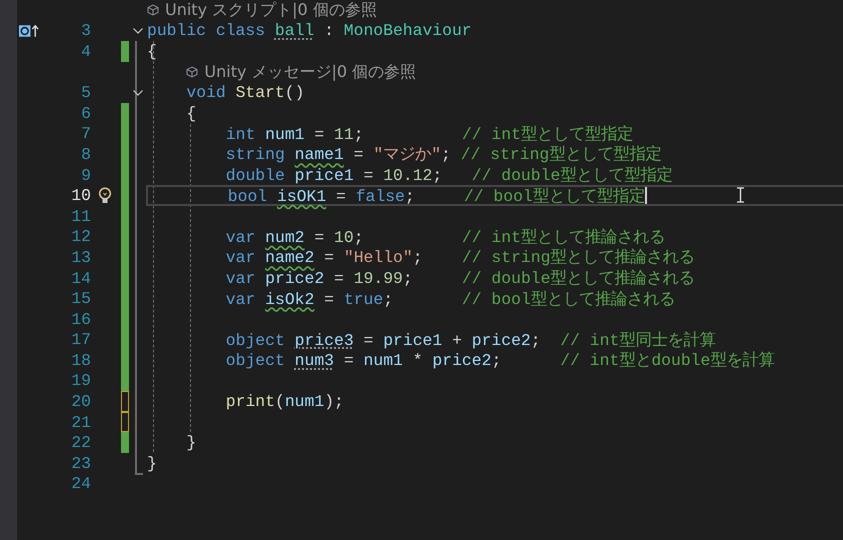 The width and height of the screenshot is (843, 540). I want to click on text-cursor-icon, so click(740, 195).